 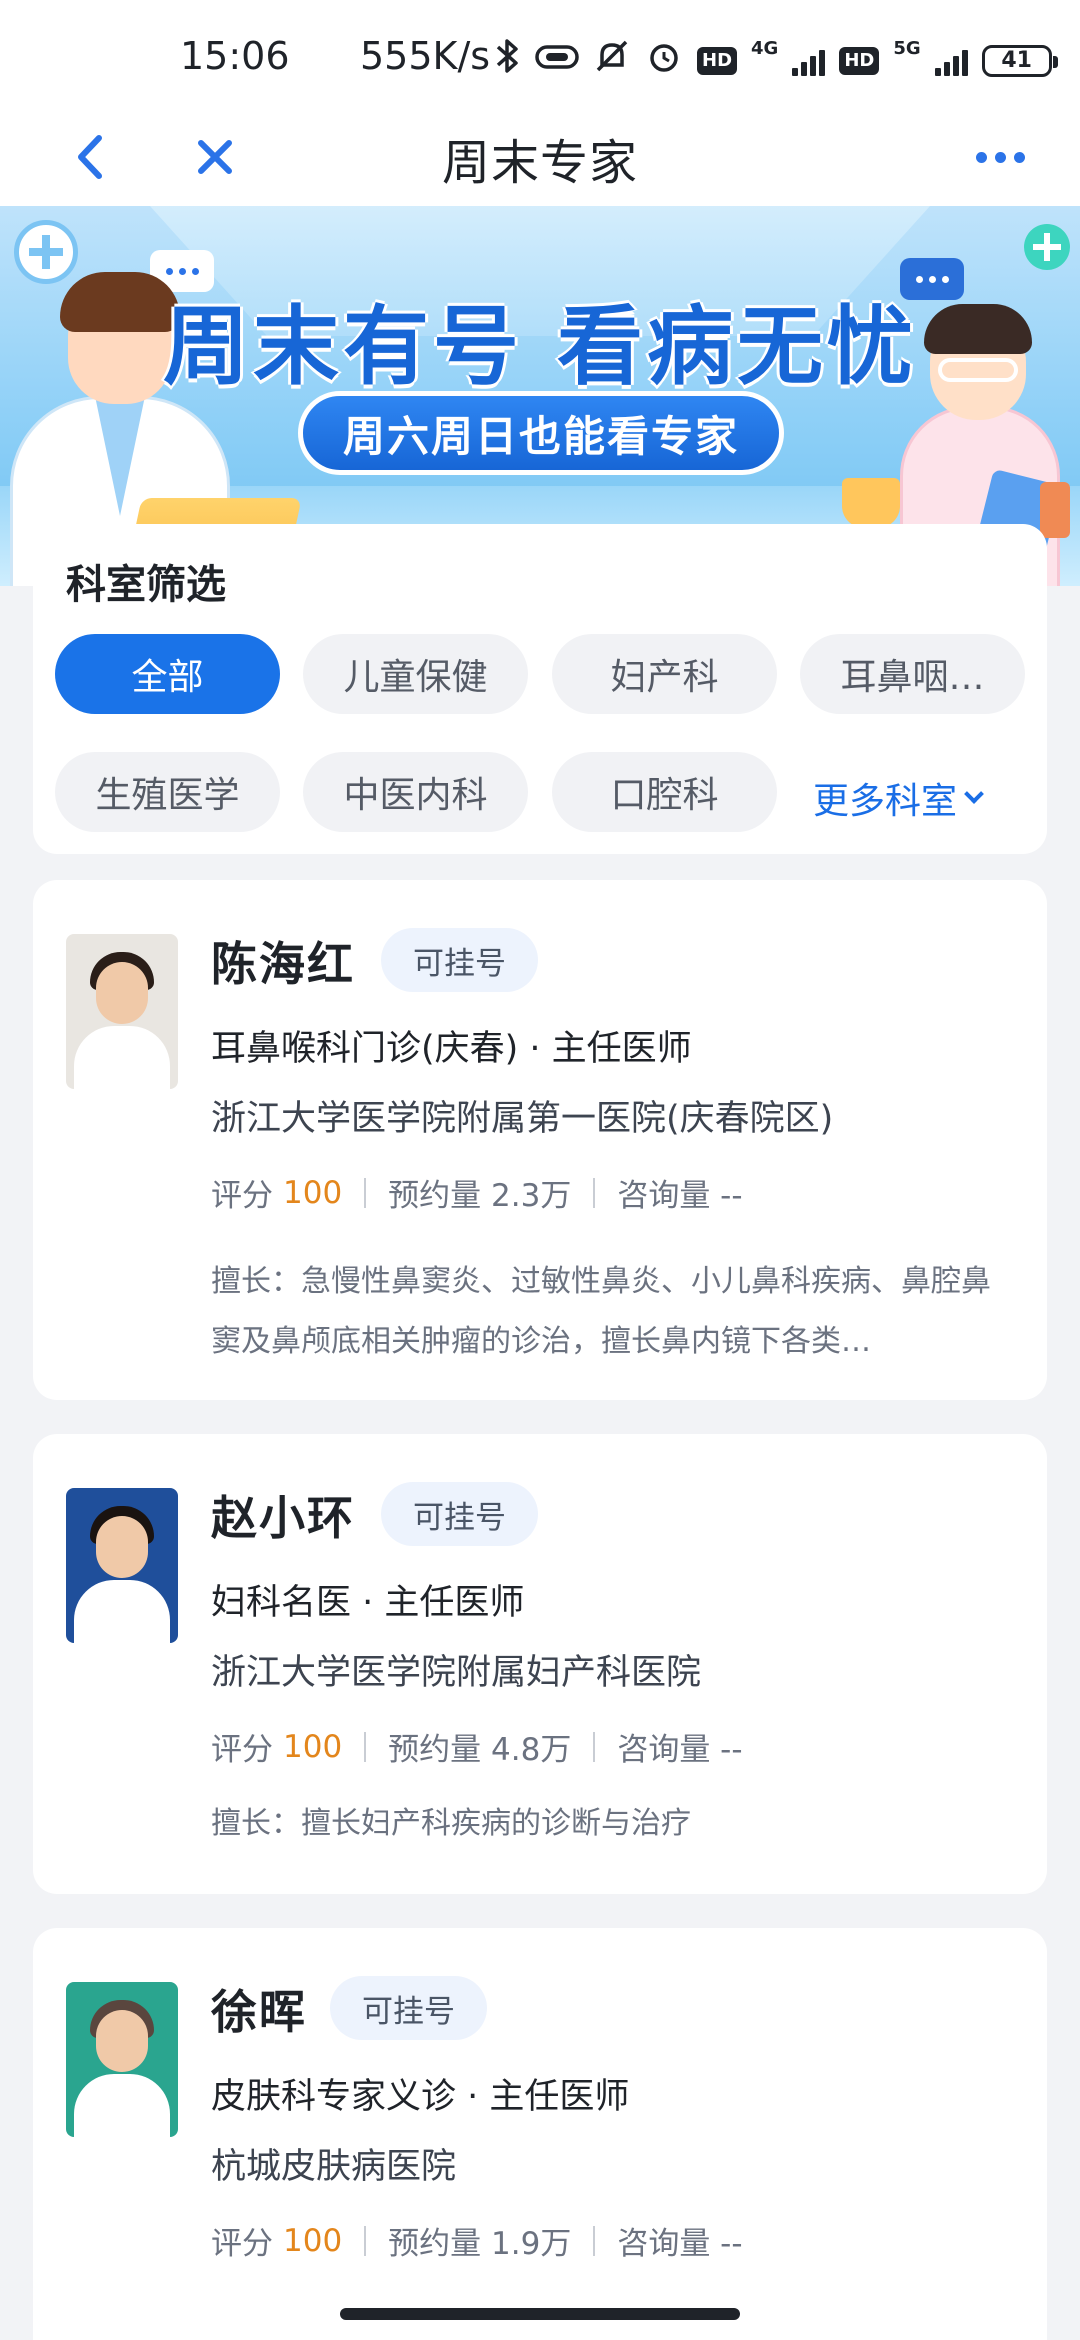 What do you see at coordinates (480, 1750) in the screenshot?
I see `appointment-count: 预约量 4.8万` at bounding box center [480, 1750].